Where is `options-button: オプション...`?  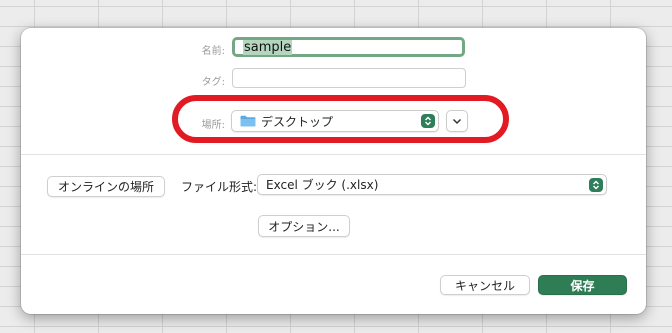
options-button: オプション... is located at coordinates (304, 226).